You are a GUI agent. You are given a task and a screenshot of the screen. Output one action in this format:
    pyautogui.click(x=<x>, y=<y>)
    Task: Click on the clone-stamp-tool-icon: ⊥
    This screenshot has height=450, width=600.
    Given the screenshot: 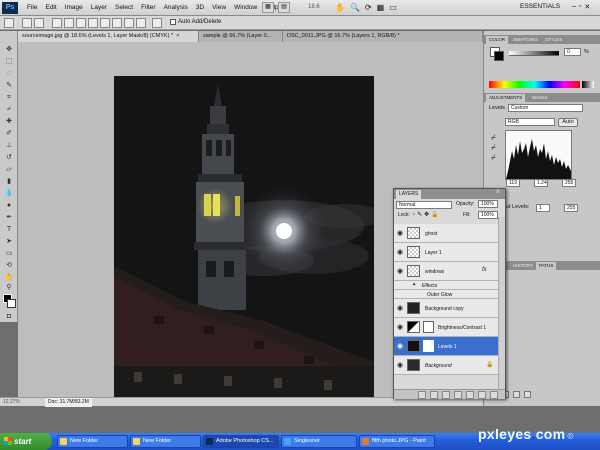 What is the action you would take?
    pyautogui.click(x=9, y=145)
    